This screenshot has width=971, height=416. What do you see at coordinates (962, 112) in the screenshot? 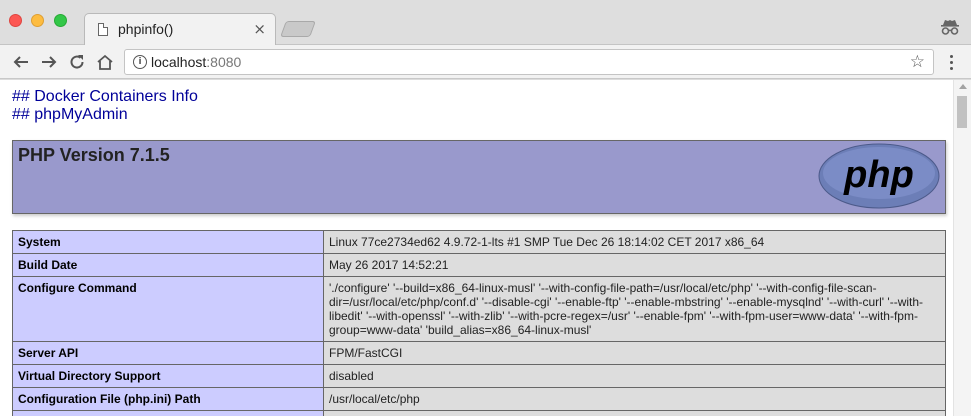
I see `scroll-thumb` at bounding box center [962, 112].